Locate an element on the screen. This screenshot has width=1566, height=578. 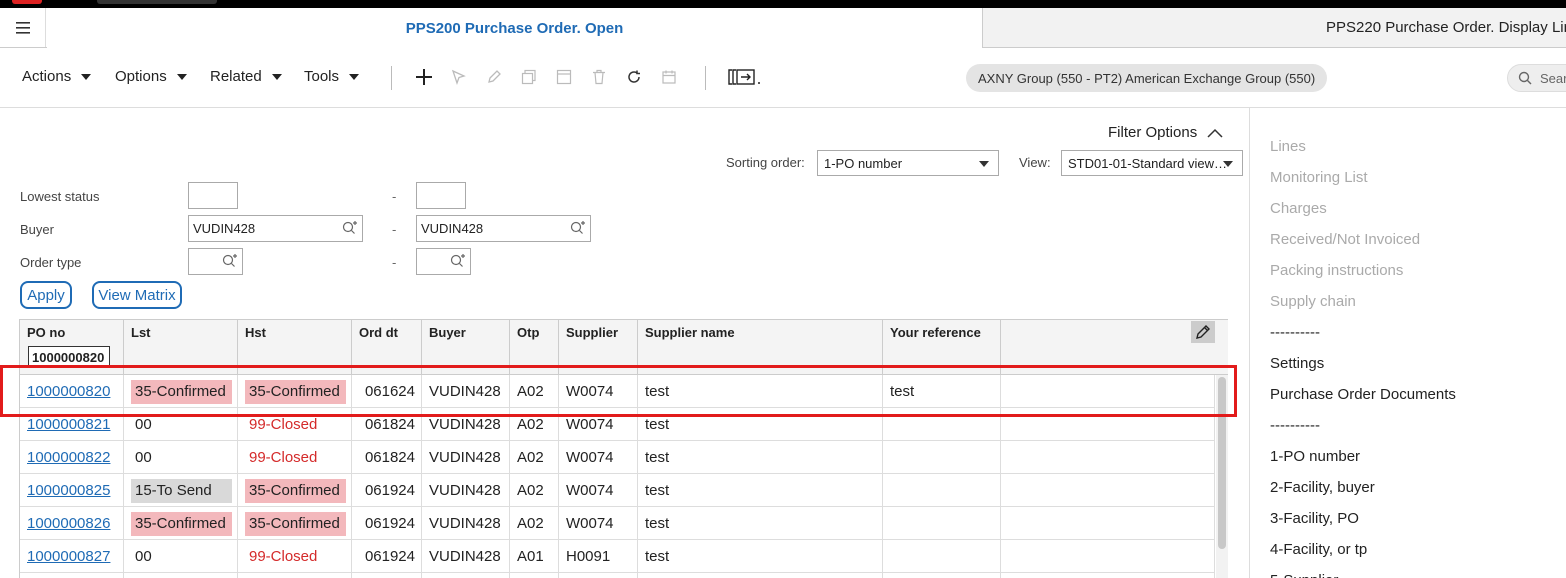
po-number-link: 1000000821 is located at coordinates (72, 424).